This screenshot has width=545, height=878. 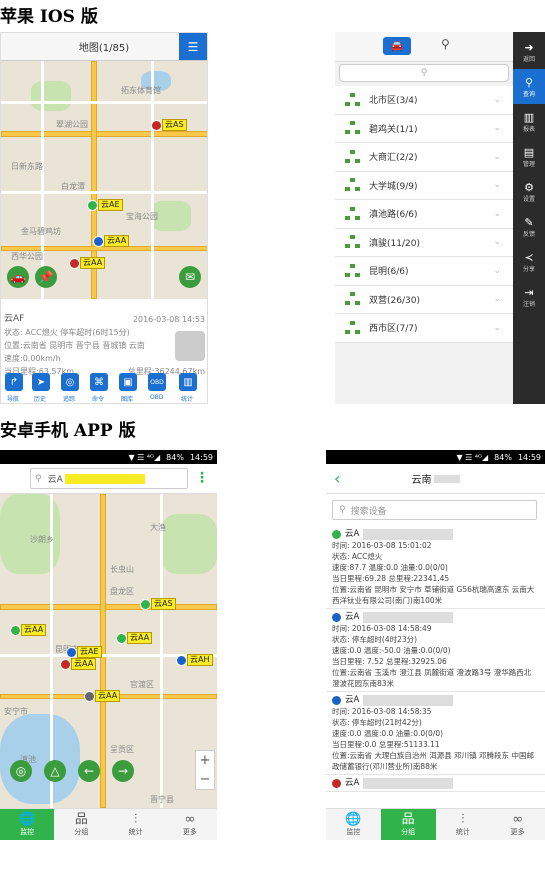 I want to click on gallery-button: ▣, so click(x=128, y=382).